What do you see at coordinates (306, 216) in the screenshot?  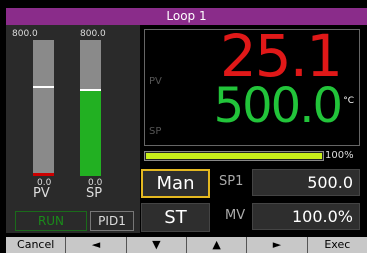 I see `mv-value-field: 100.0%` at bounding box center [306, 216].